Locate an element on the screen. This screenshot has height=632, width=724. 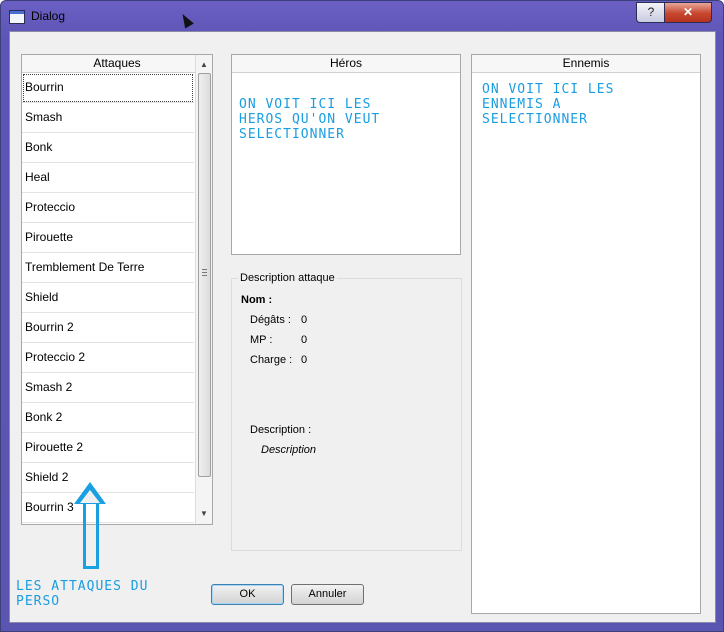
scroll-down-icon: ▼ is located at coordinates (204, 514).